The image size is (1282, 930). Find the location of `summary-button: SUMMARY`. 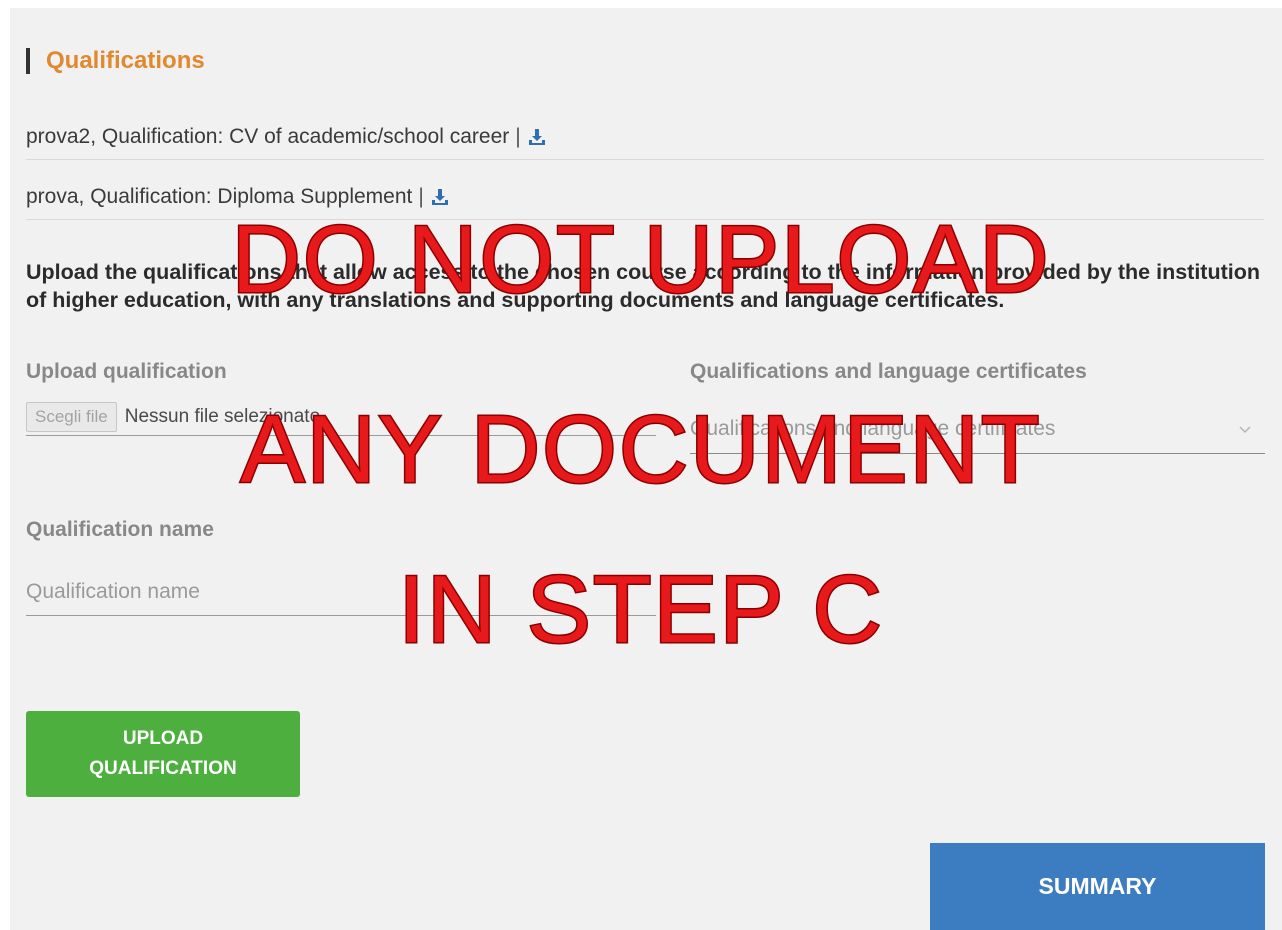

summary-button: SUMMARY is located at coordinates (1097, 886).